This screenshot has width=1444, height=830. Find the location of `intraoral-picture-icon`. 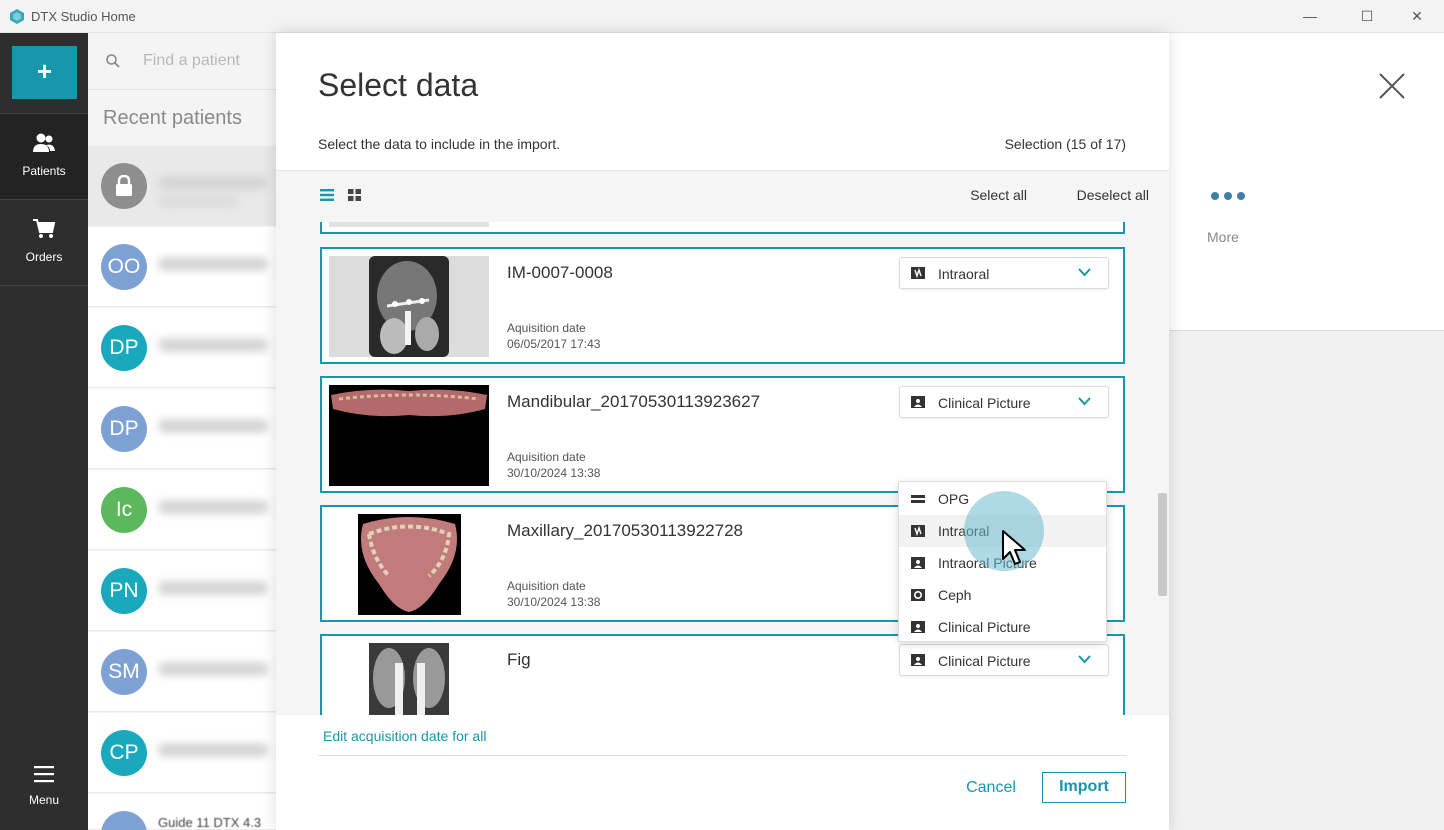

intraoral-picture-icon is located at coordinates (918, 563).